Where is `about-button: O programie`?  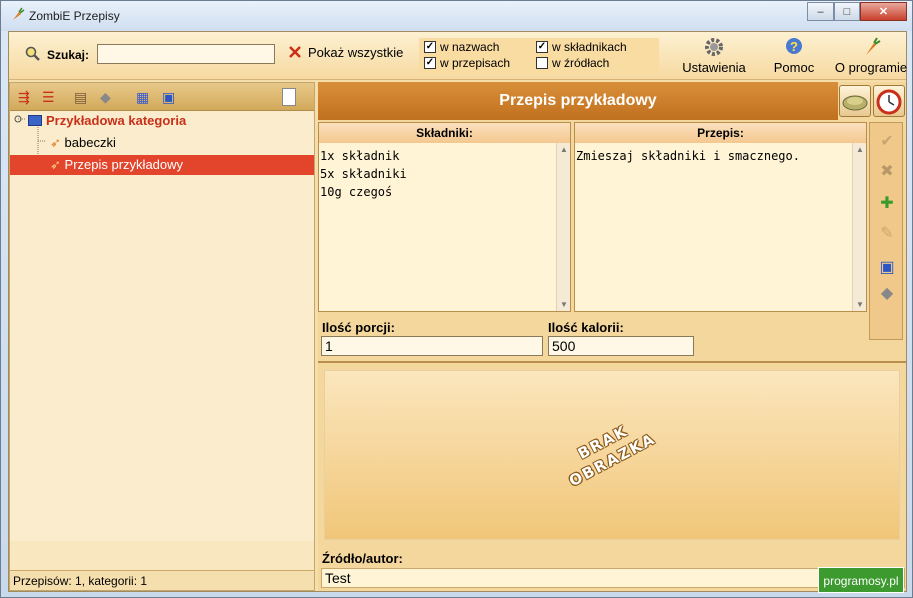 about-button: O programie is located at coordinates (871, 55).